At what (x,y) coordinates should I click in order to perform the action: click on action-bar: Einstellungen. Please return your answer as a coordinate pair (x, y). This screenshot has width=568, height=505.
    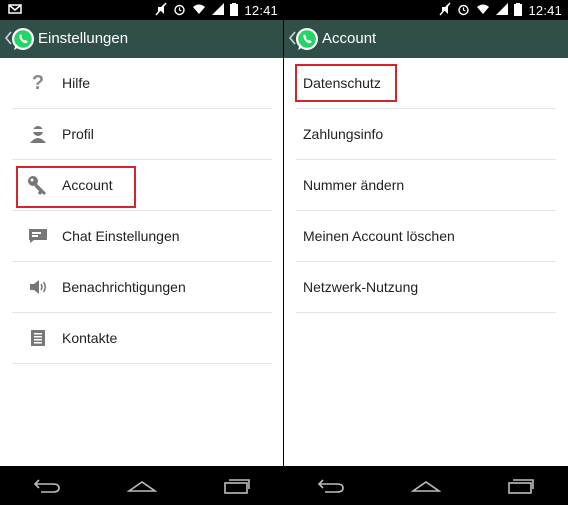
    Looking at the image, I should click on (142, 39).